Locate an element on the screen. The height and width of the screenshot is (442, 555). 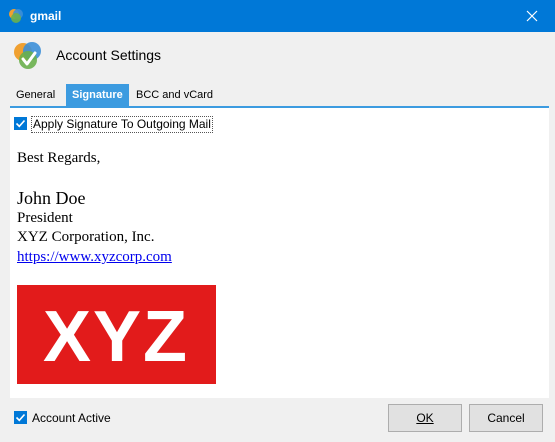
signature-role: President is located at coordinates (45, 218).